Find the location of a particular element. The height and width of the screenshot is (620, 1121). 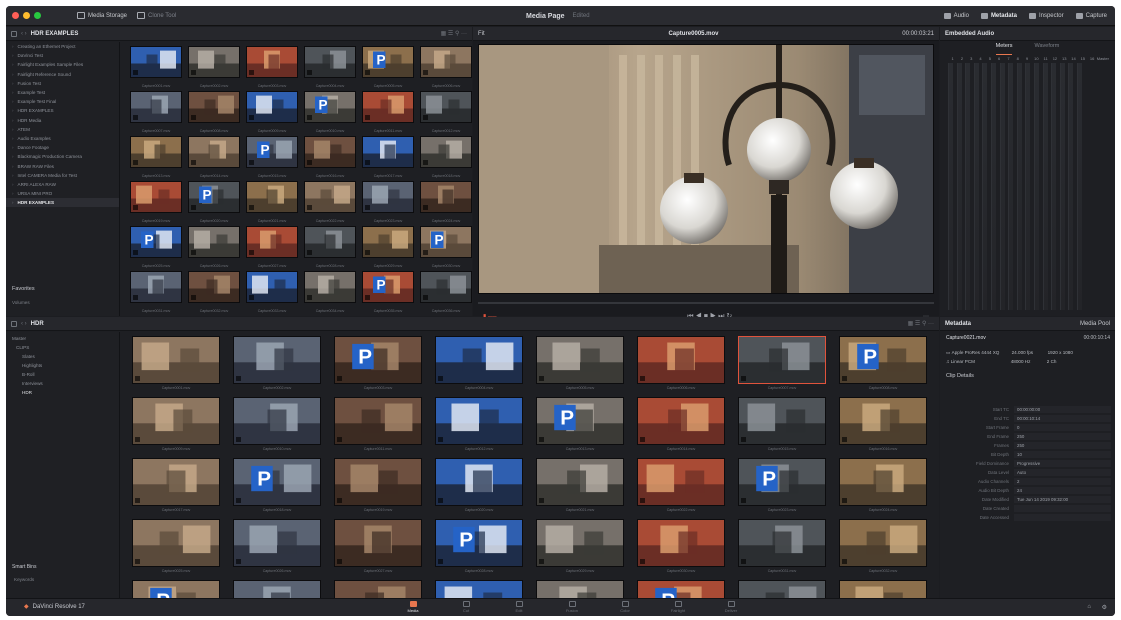

pool-toggle-icon is located at coordinates (14, 323).